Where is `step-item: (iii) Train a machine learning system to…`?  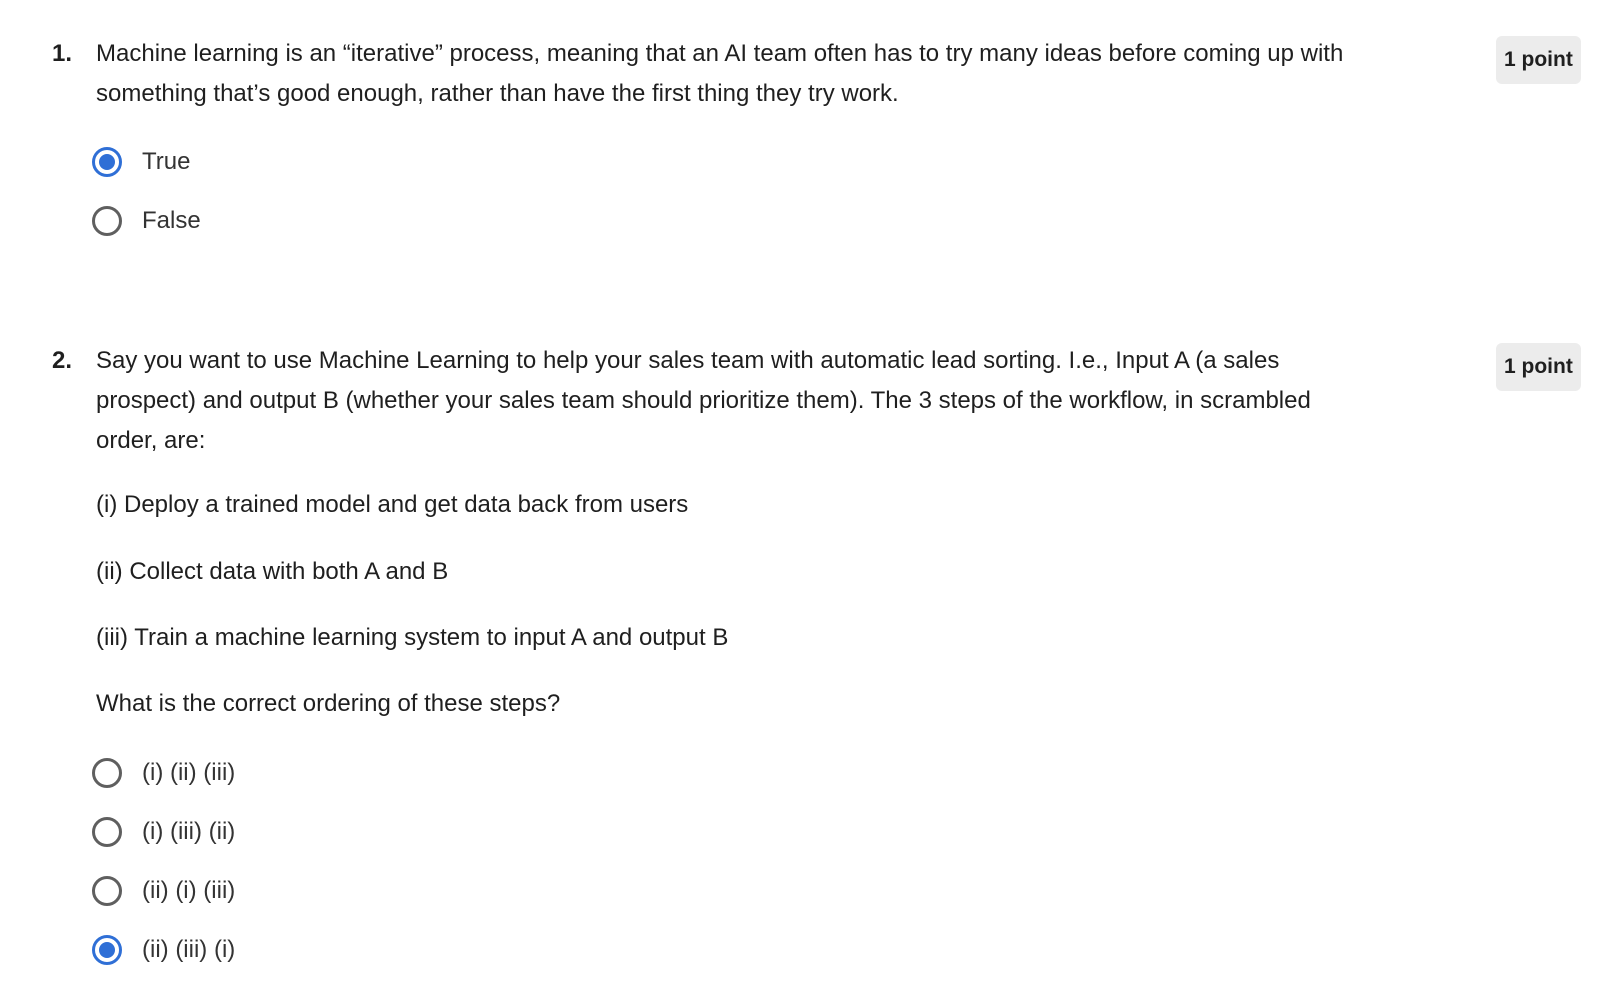 step-item: (iii) Train a machine learning system to… is located at coordinates (412, 637).